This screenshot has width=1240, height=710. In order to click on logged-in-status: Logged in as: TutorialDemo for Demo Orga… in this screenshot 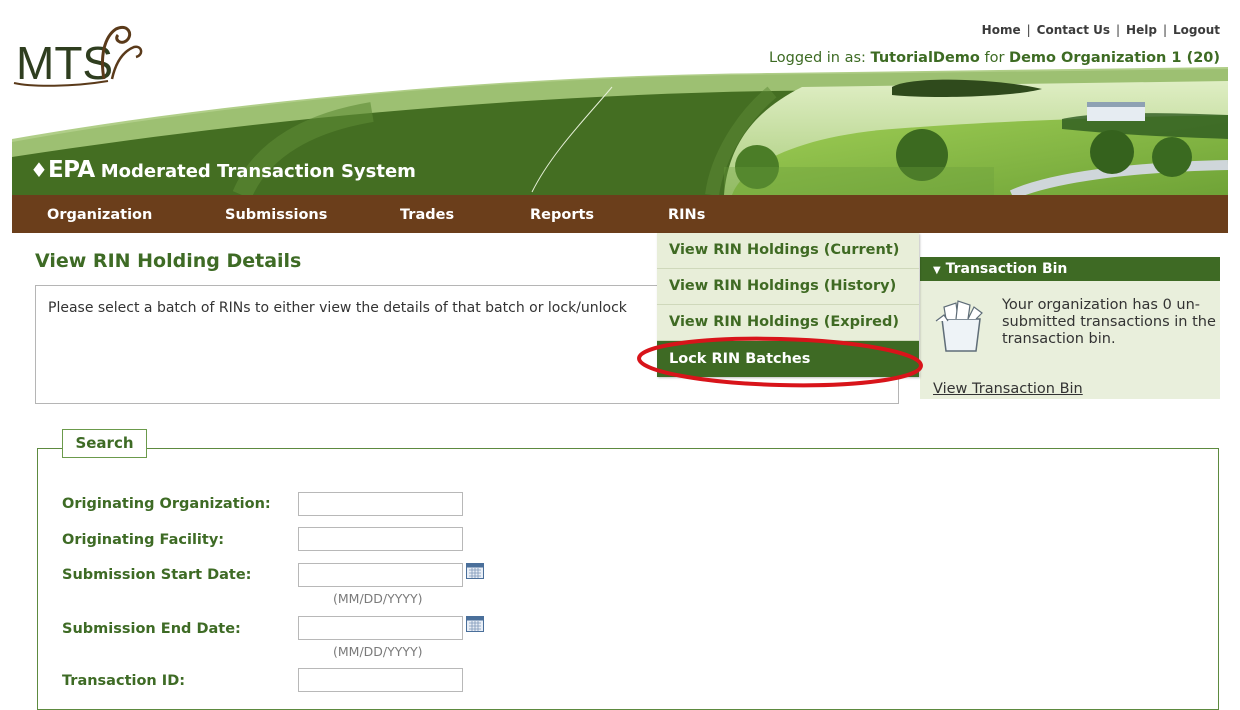, I will do `click(994, 58)`.